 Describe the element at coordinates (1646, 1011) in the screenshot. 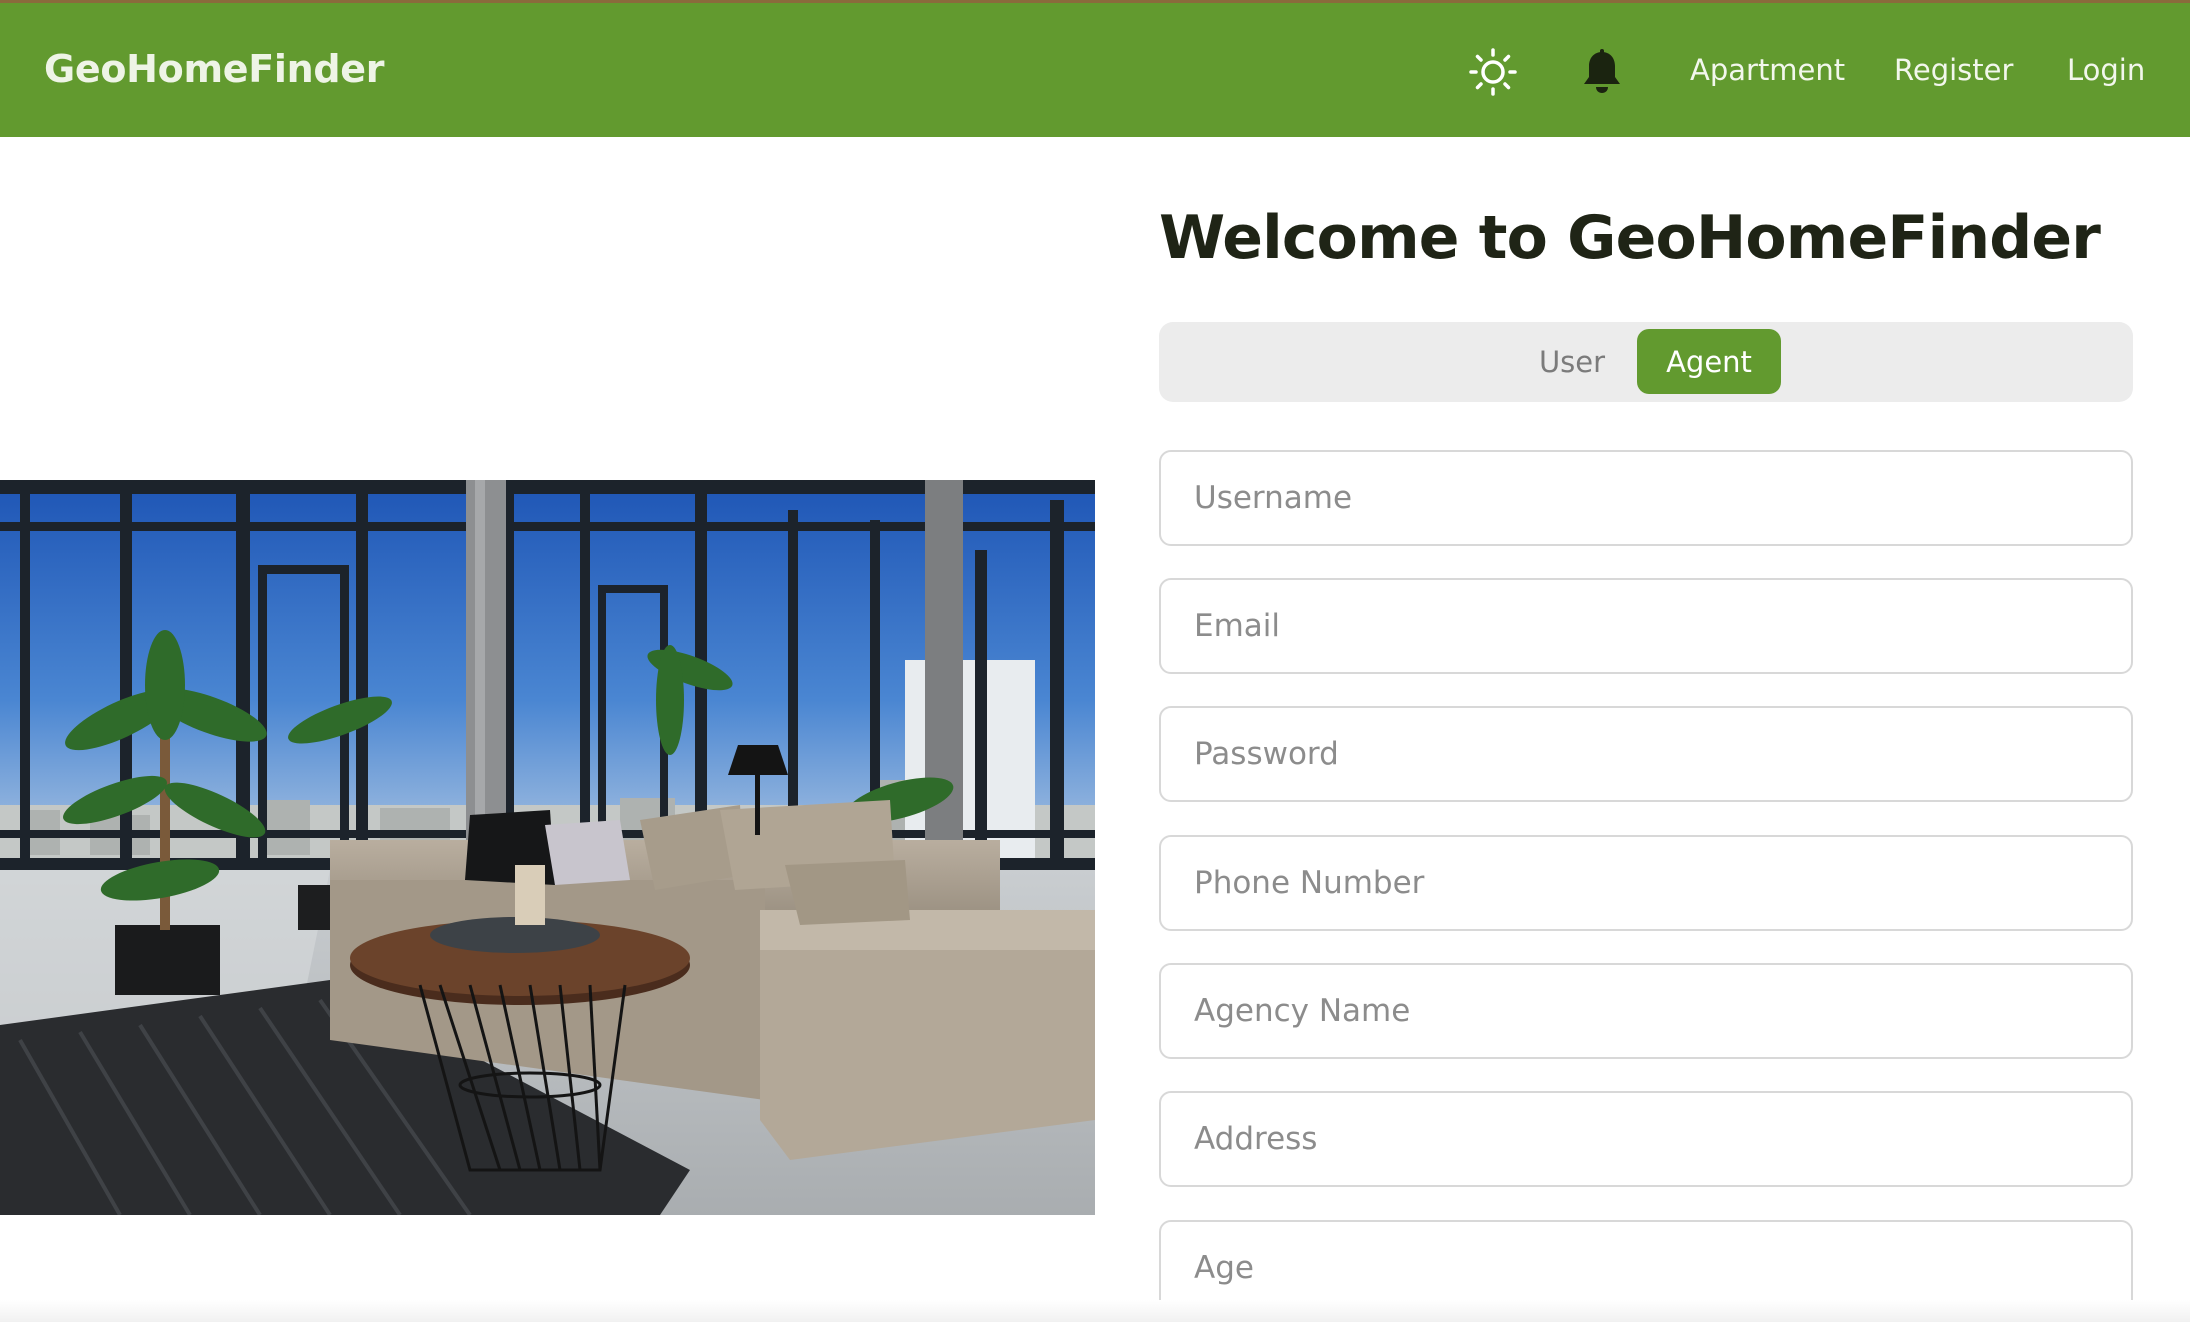

I see `agency-name-field` at that location.